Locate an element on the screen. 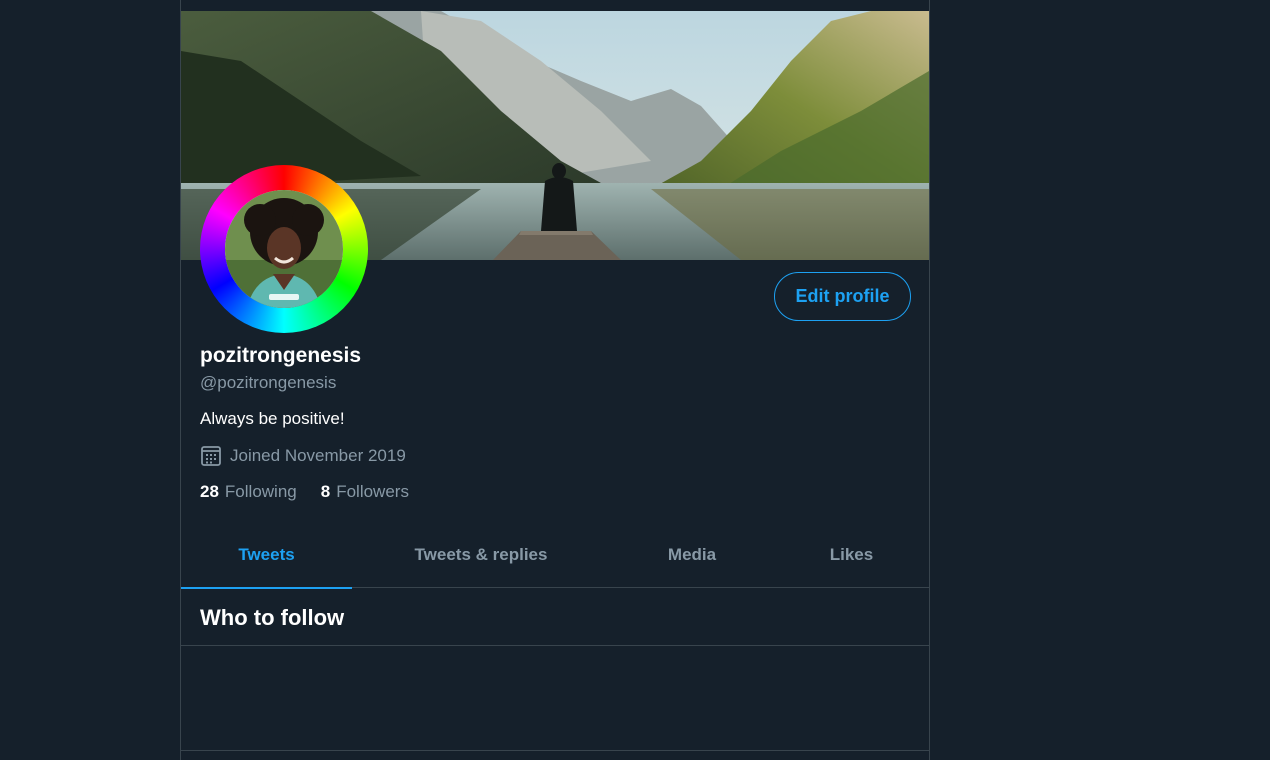 This screenshot has width=1270, height=760. avatar-photo is located at coordinates (284, 249).